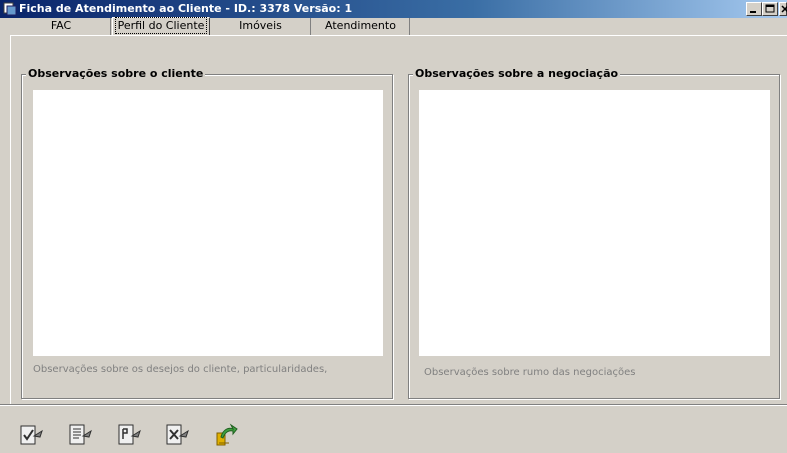 This screenshot has height=453, width=787. I want to click on tab-imoveis-label: Imóveis, so click(260, 25).